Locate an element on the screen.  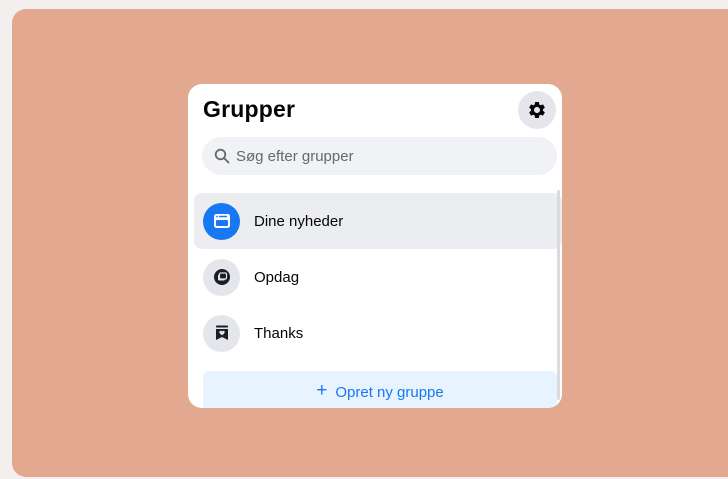
nav-item-label: Opdag is located at coordinates (277, 277).